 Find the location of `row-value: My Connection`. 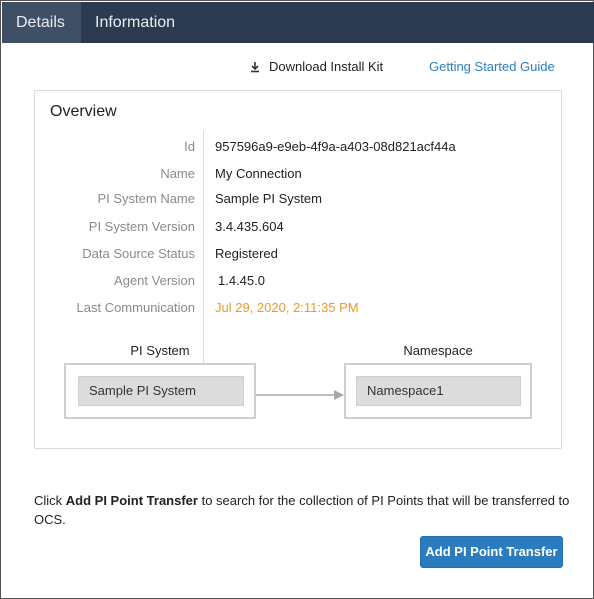

row-value: My Connection is located at coordinates (258, 173).